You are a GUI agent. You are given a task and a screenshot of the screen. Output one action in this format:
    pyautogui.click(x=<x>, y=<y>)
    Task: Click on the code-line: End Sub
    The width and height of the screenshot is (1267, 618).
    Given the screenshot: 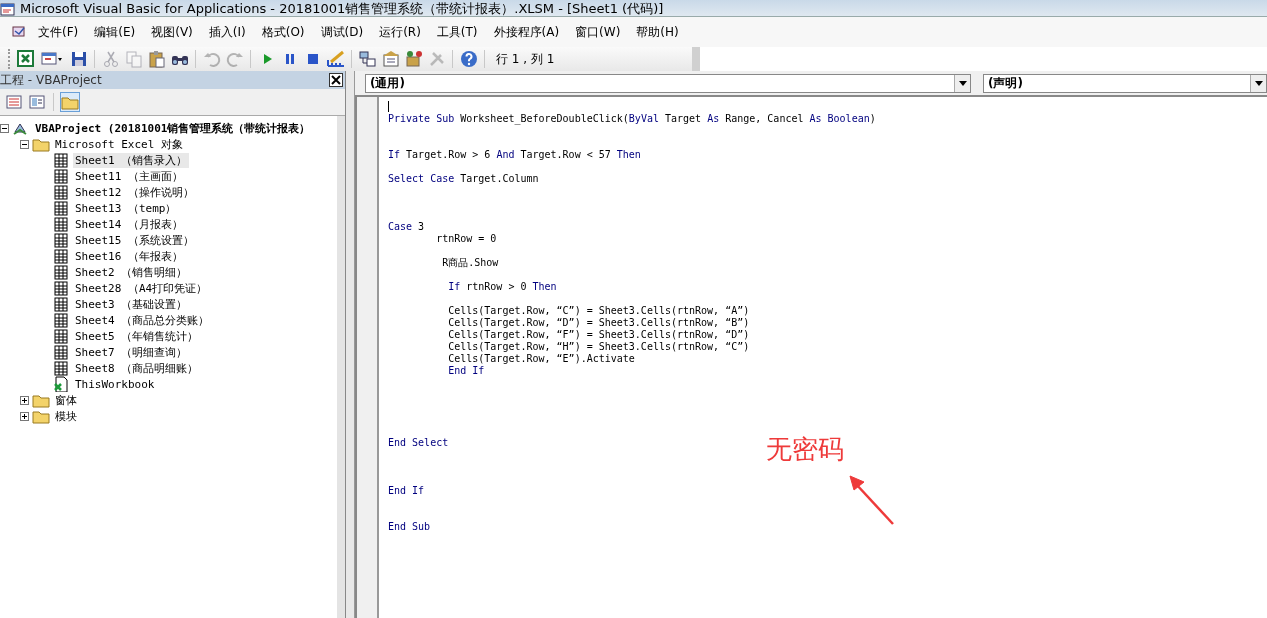 What is the action you would take?
    pyautogui.click(x=409, y=527)
    